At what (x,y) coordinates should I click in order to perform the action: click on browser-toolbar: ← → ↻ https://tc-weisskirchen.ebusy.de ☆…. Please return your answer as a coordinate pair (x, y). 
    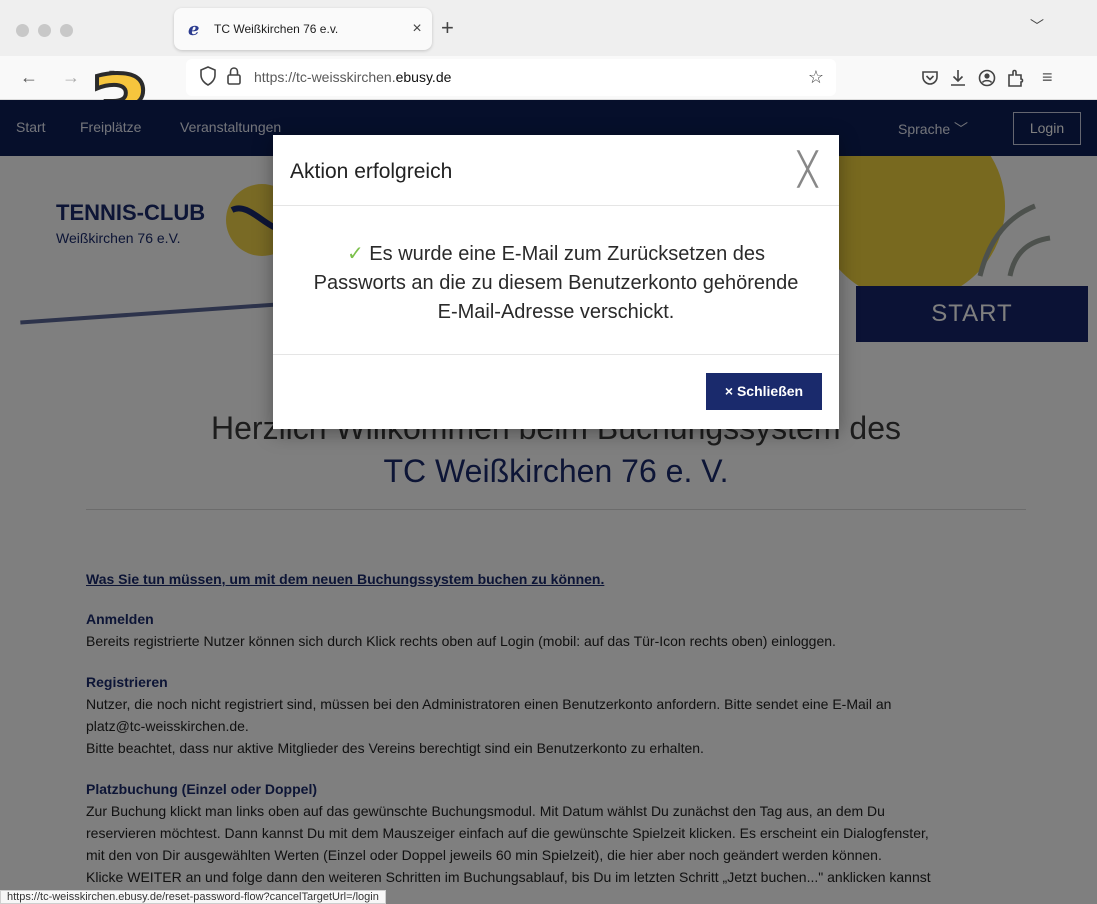
    Looking at the image, I should click on (548, 108).